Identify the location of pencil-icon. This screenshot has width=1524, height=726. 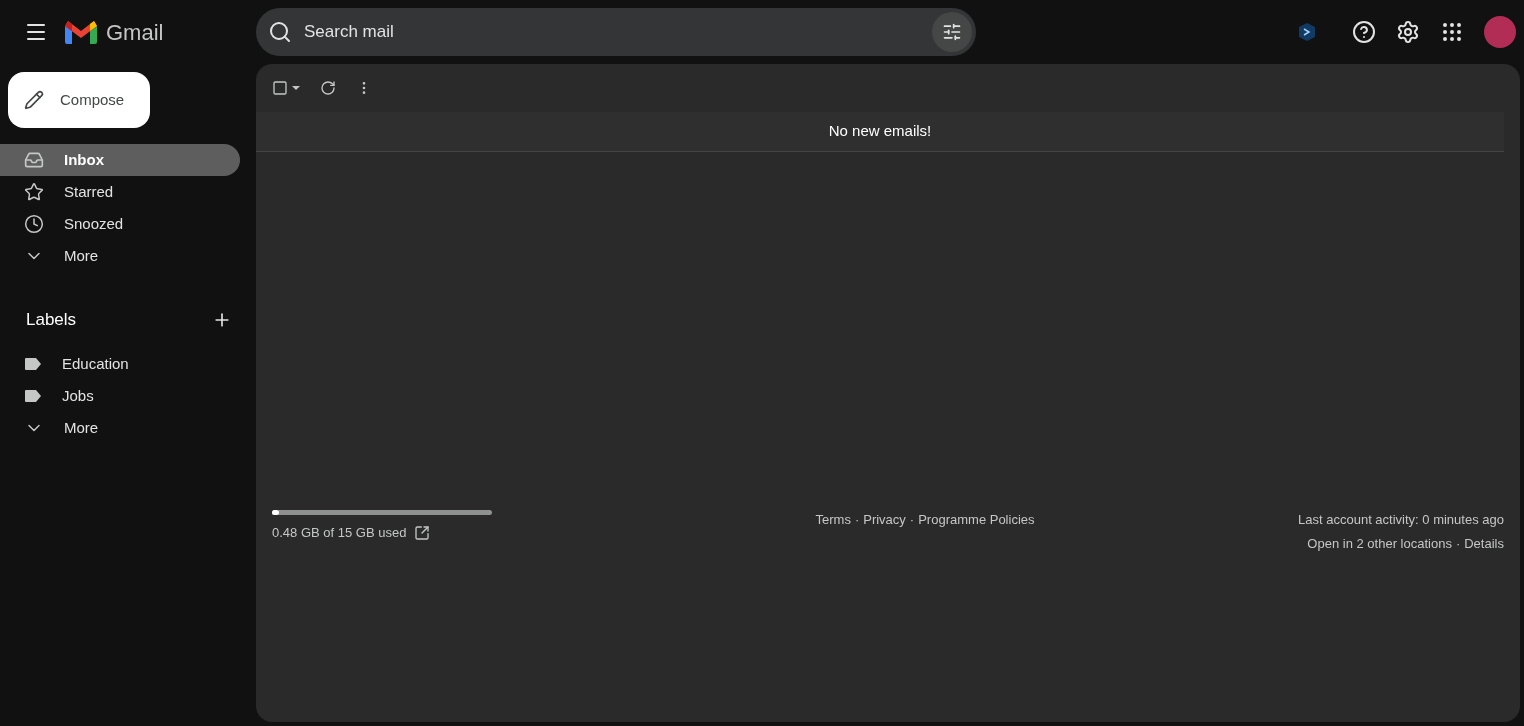
(34, 100).